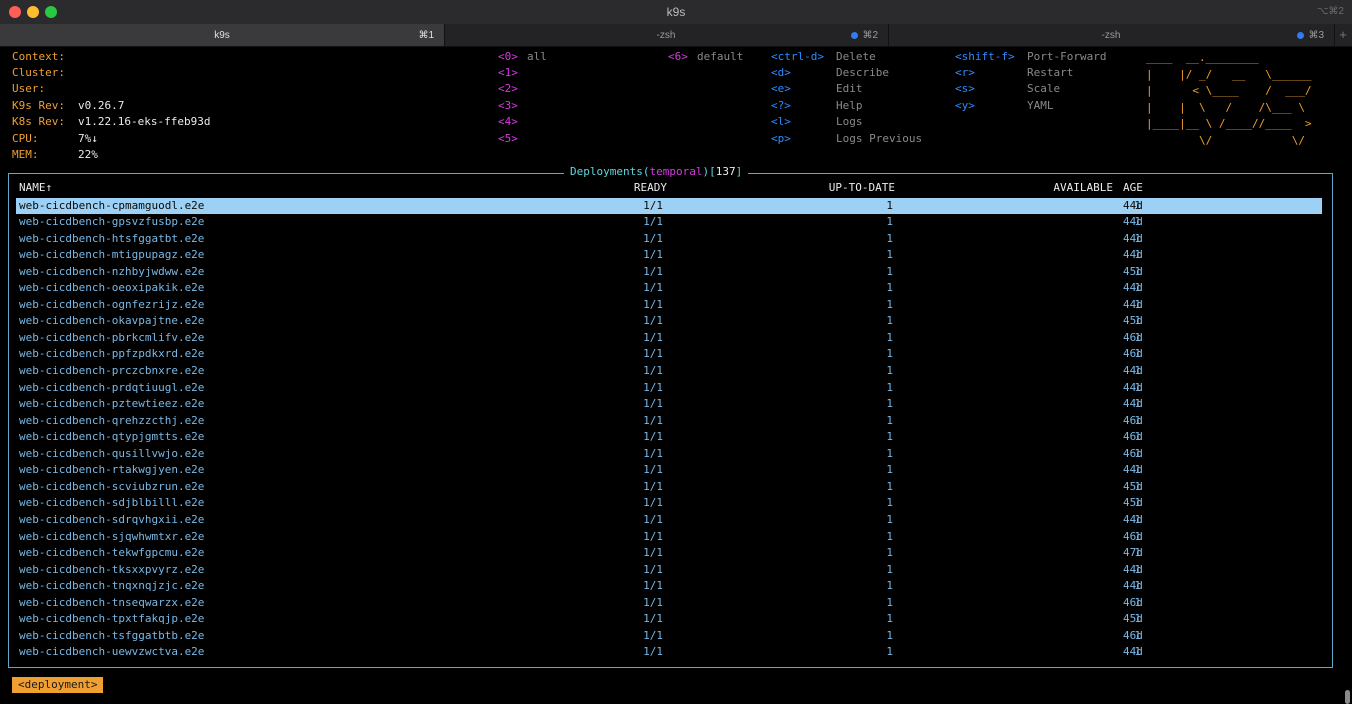  What do you see at coordinates (965, 73) in the screenshot?
I see `hotkey-restart-key: <r>` at bounding box center [965, 73].